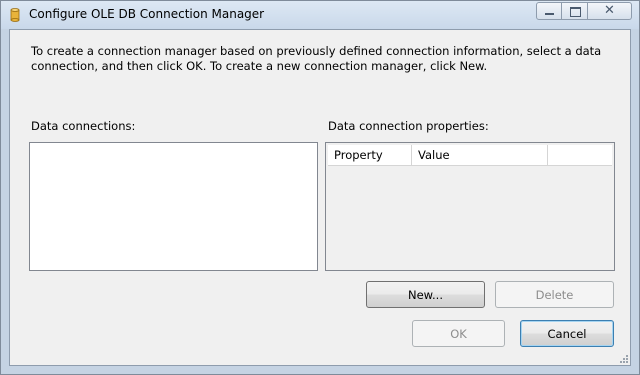 The width and height of the screenshot is (640, 375). What do you see at coordinates (554, 294) in the screenshot?
I see `delete-button: Delete` at bounding box center [554, 294].